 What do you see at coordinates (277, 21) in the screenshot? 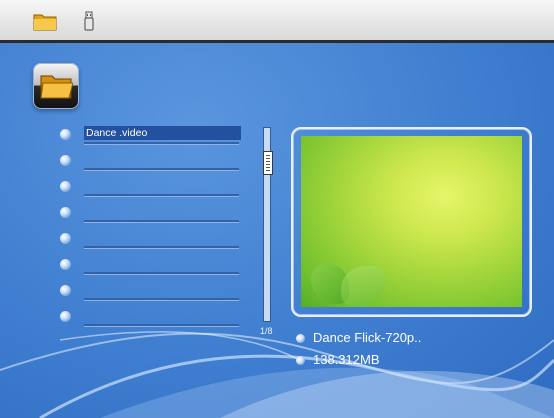
I see `top-bar` at bounding box center [277, 21].